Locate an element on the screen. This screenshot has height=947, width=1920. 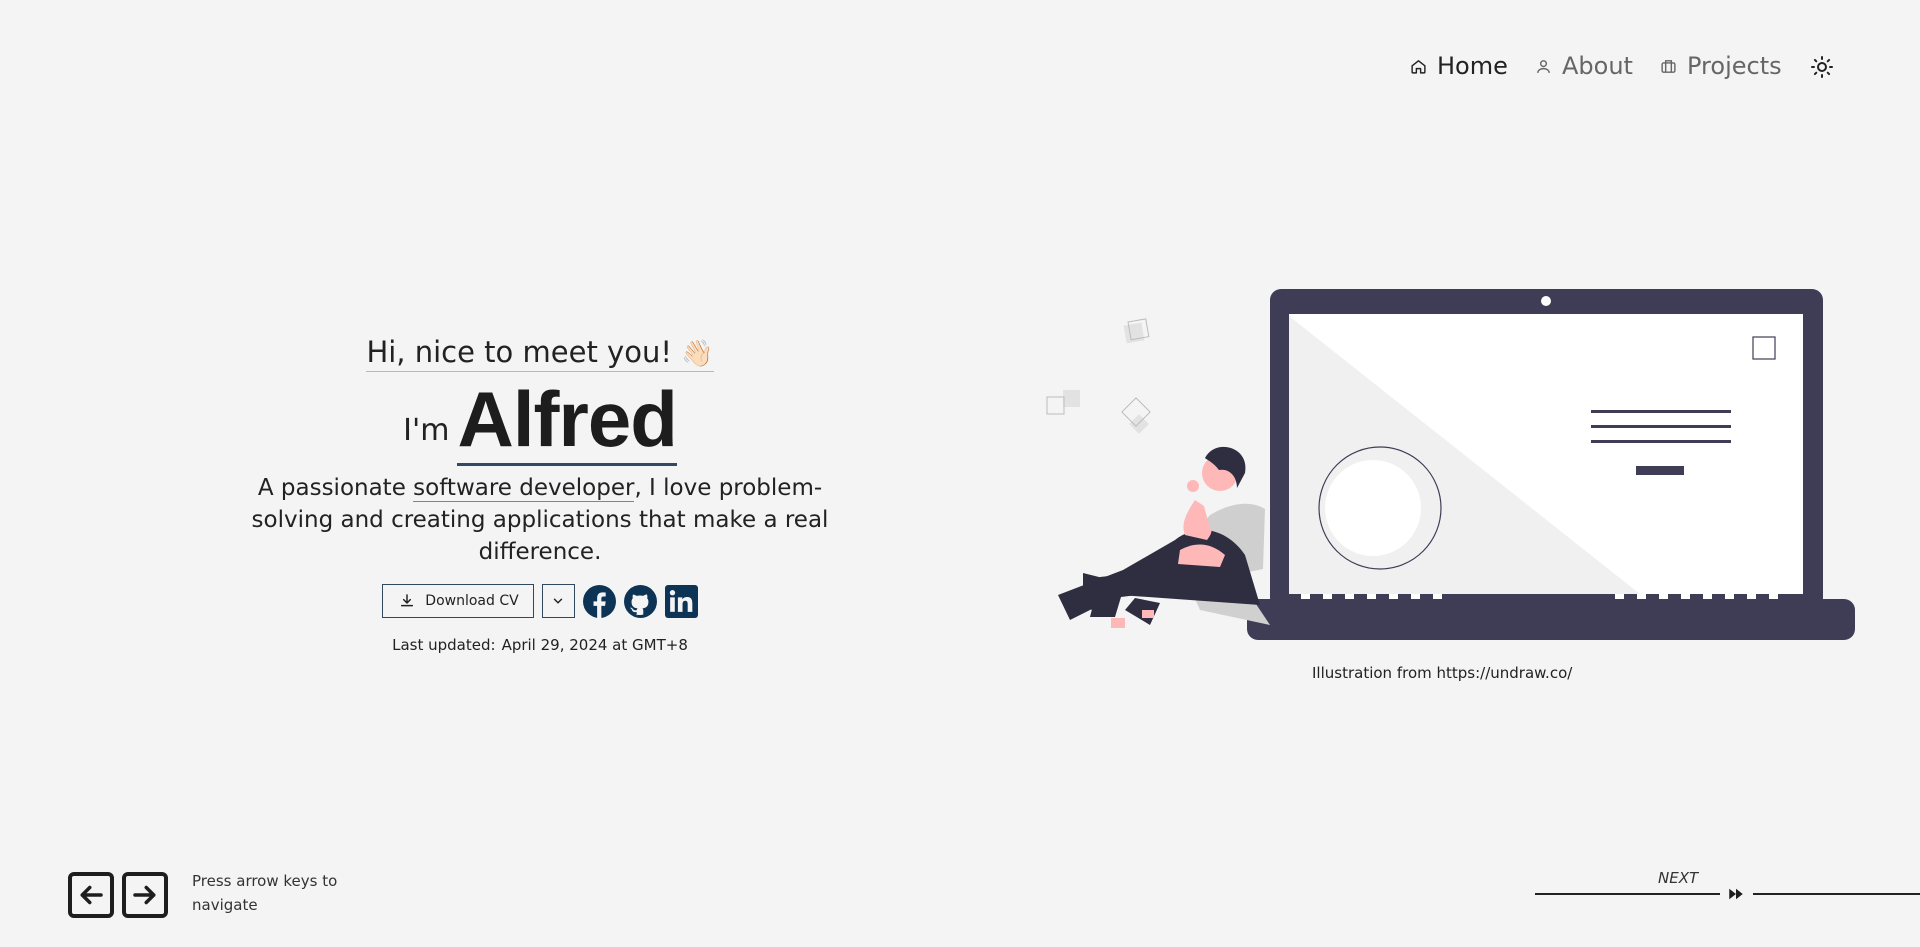
hero-actions: Download CV is located at coordinates (540, 601).